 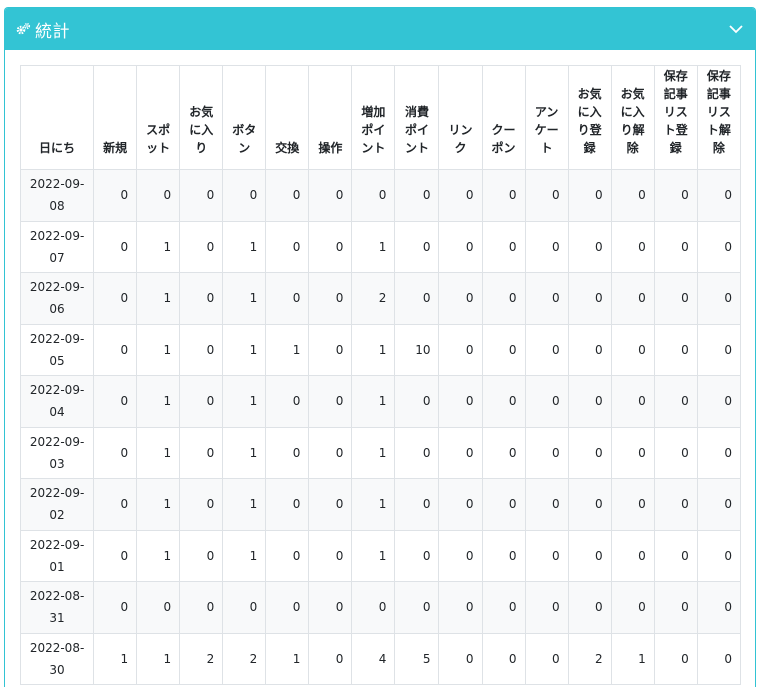 I want to click on column-header: お気に入り解除, so click(x=632, y=117).